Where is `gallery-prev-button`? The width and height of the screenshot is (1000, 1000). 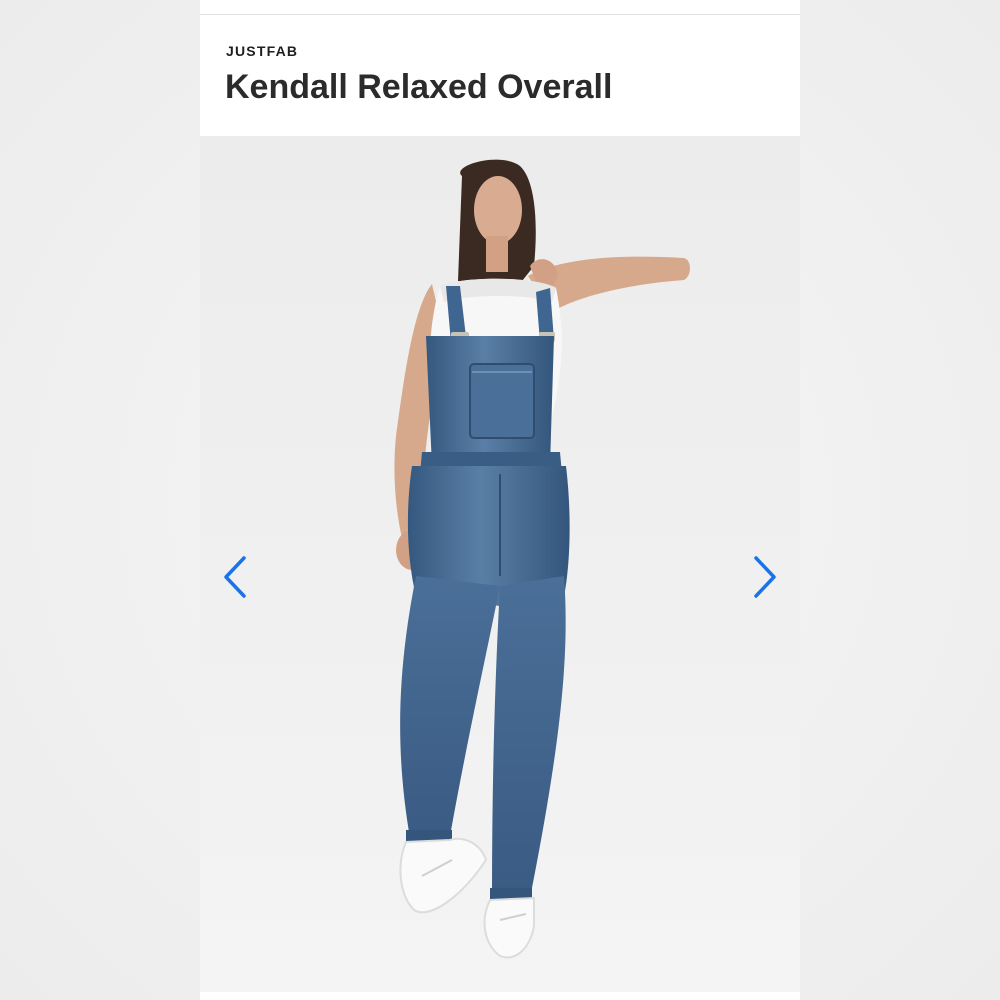 gallery-prev-button is located at coordinates (234, 577).